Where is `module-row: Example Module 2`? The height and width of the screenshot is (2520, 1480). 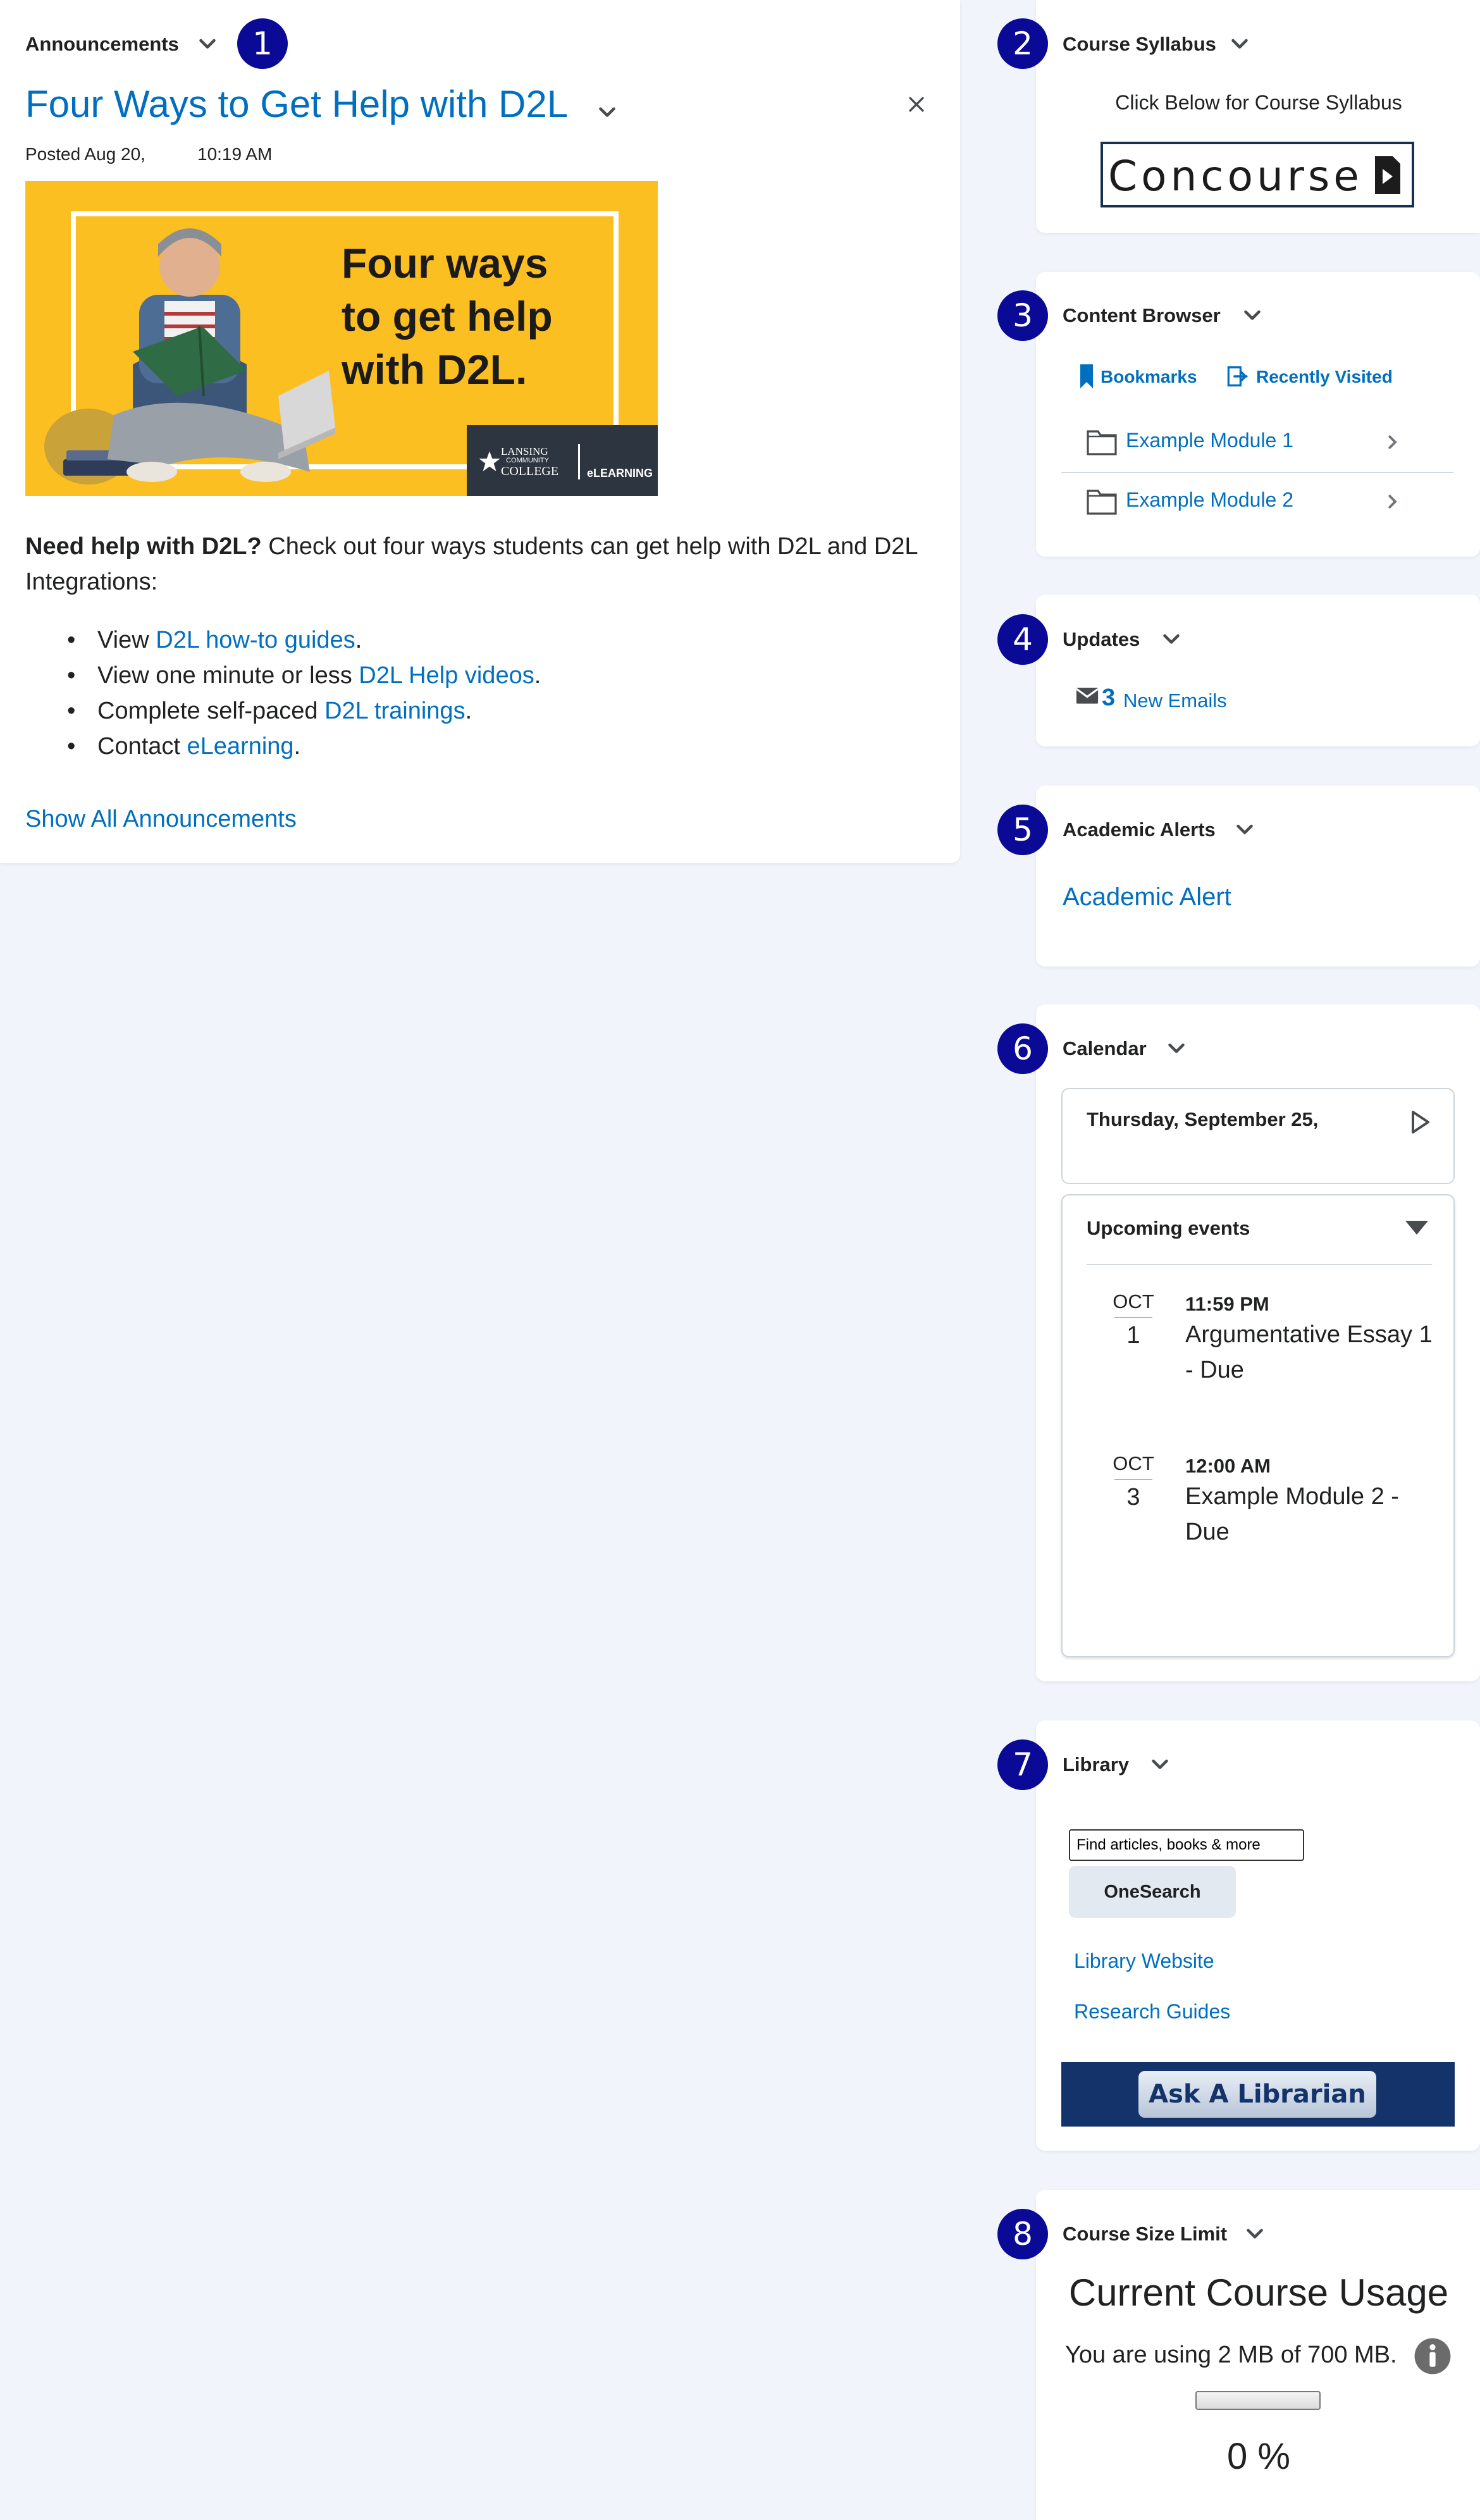 module-row: Example Module 2 is located at coordinates (1257, 502).